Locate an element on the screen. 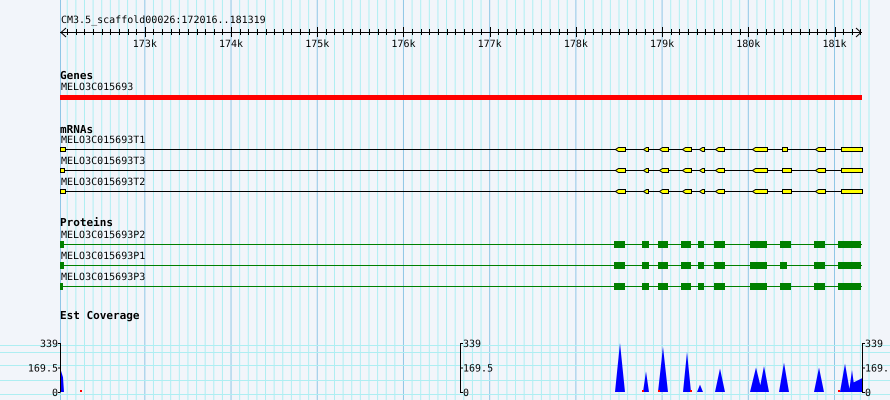 The image size is (890, 400). feature-label: MELO3C015693P1 is located at coordinates (103, 256).